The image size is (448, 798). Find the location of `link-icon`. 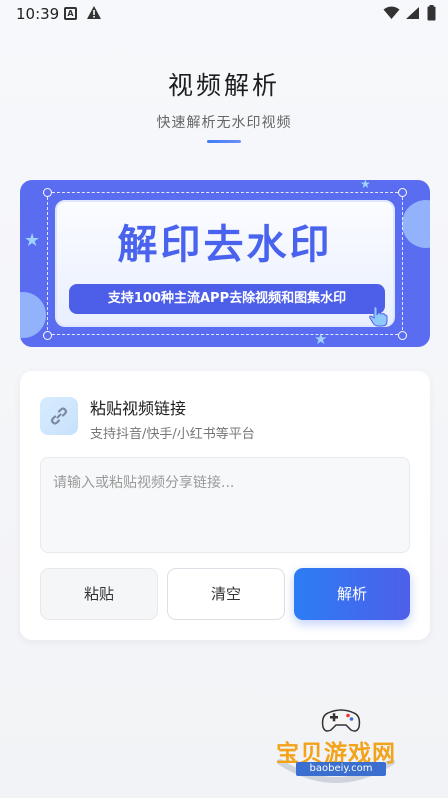

link-icon is located at coordinates (59, 416).